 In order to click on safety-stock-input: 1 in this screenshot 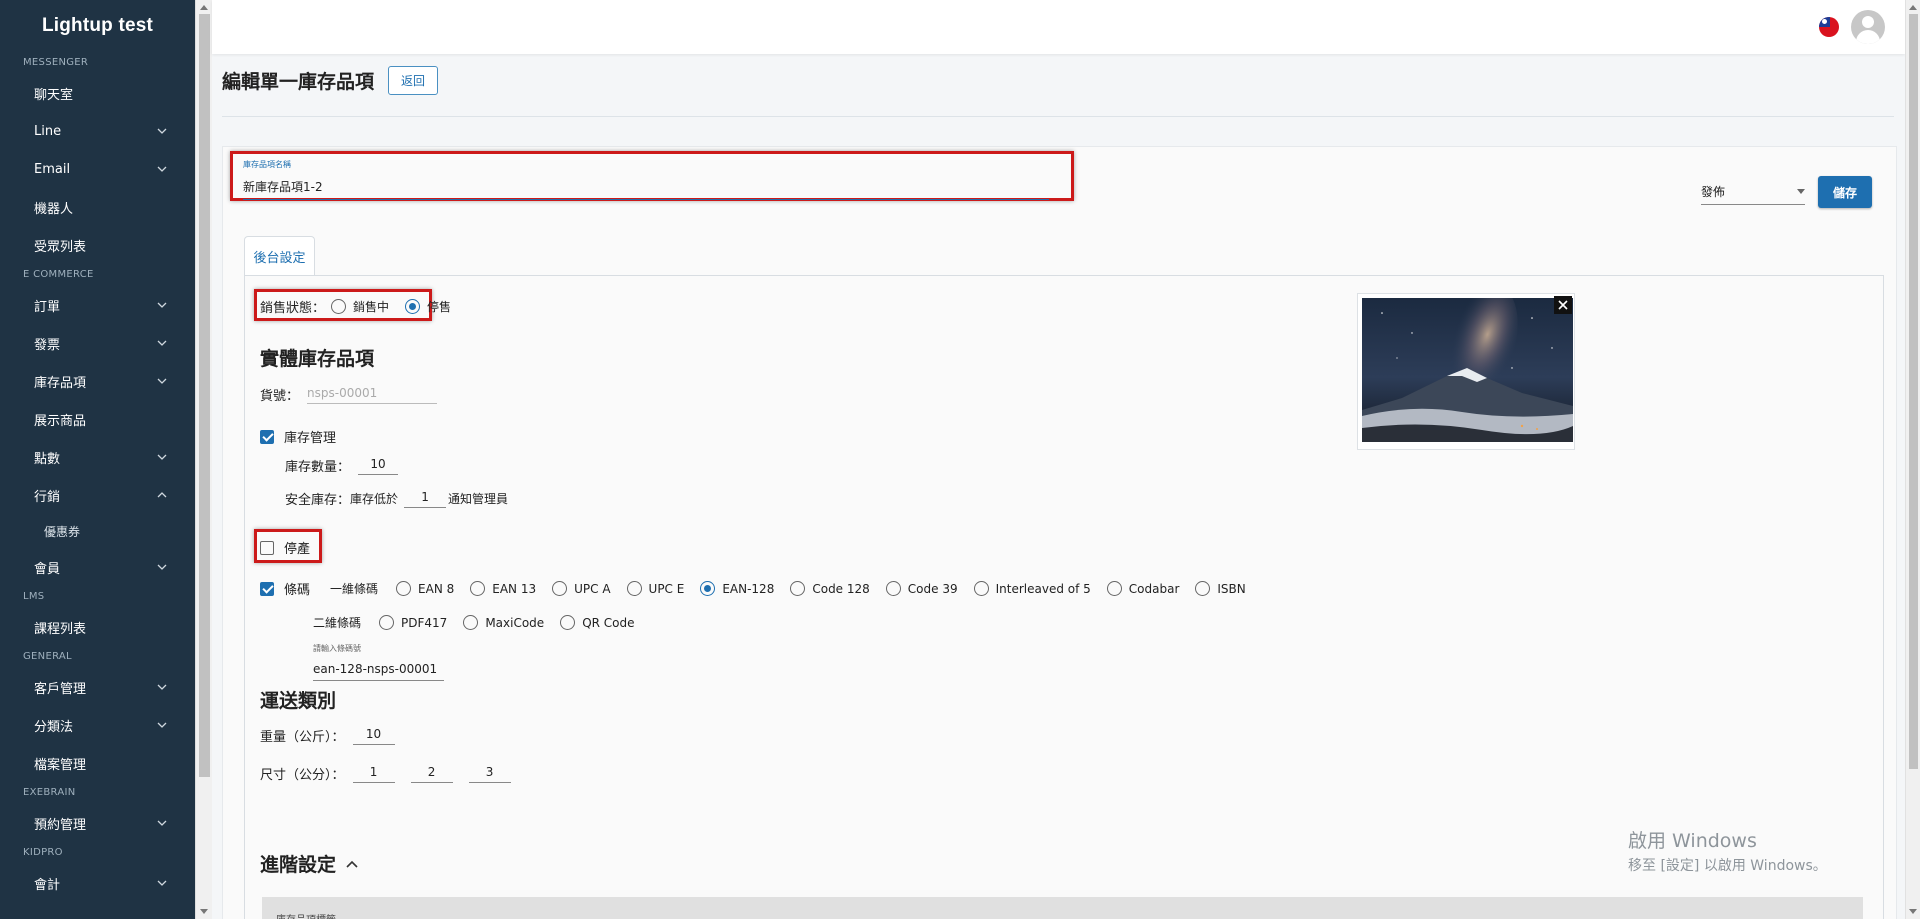, I will do `click(425, 499)`.